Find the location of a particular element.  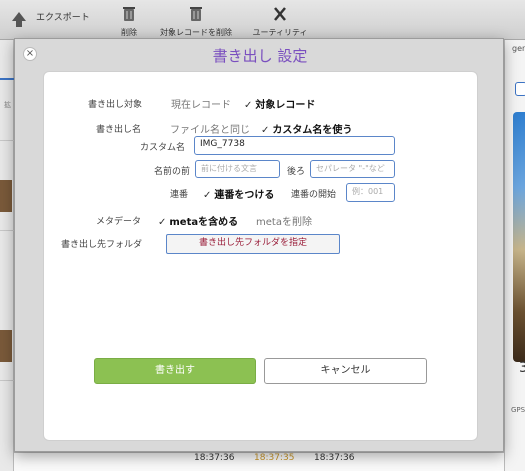

target-label: 書き出し対象 is located at coordinates (115, 105).